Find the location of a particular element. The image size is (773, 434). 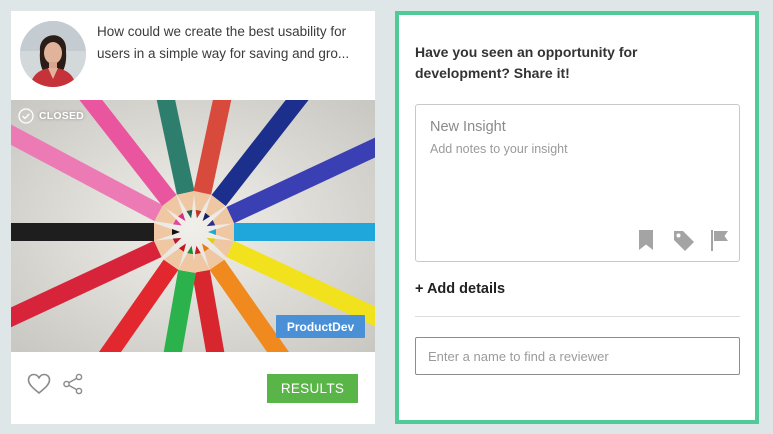

divider is located at coordinates (577, 316).